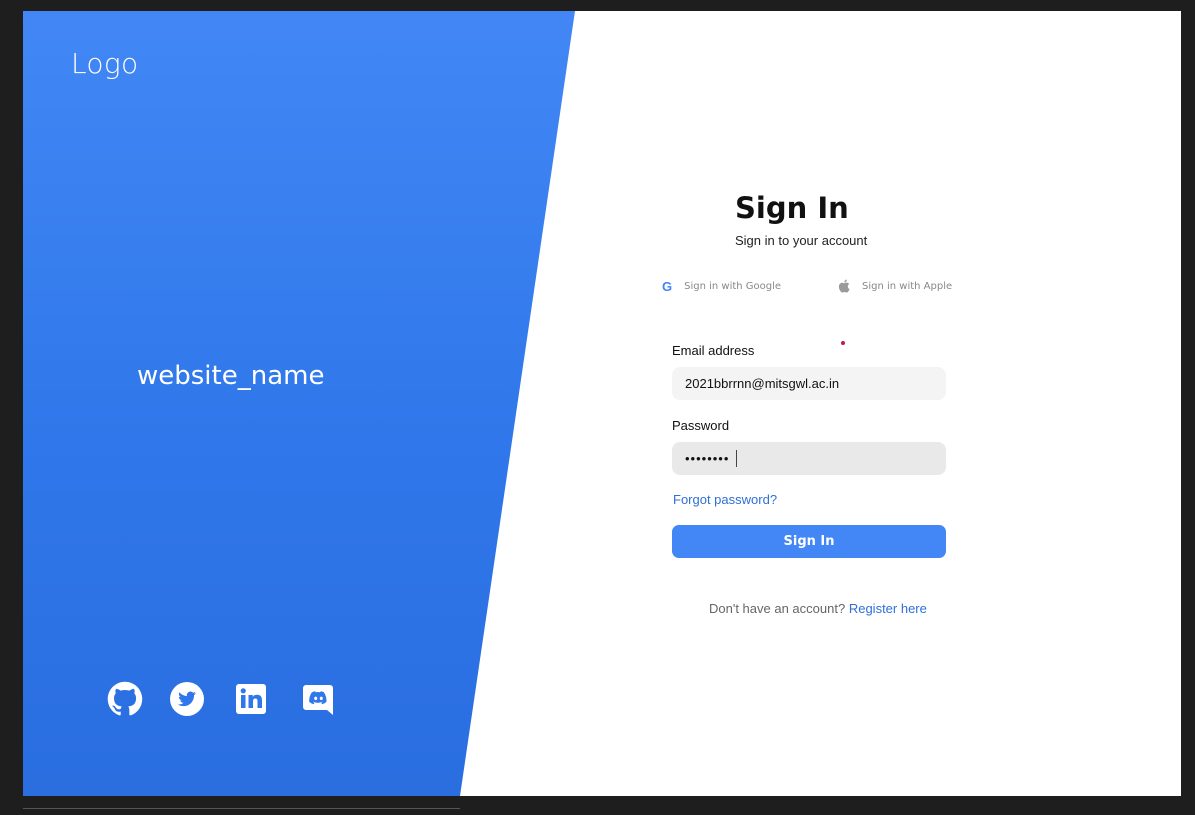  What do you see at coordinates (318, 699) in the screenshot?
I see `discord-icon` at bounding box center [318, 699].